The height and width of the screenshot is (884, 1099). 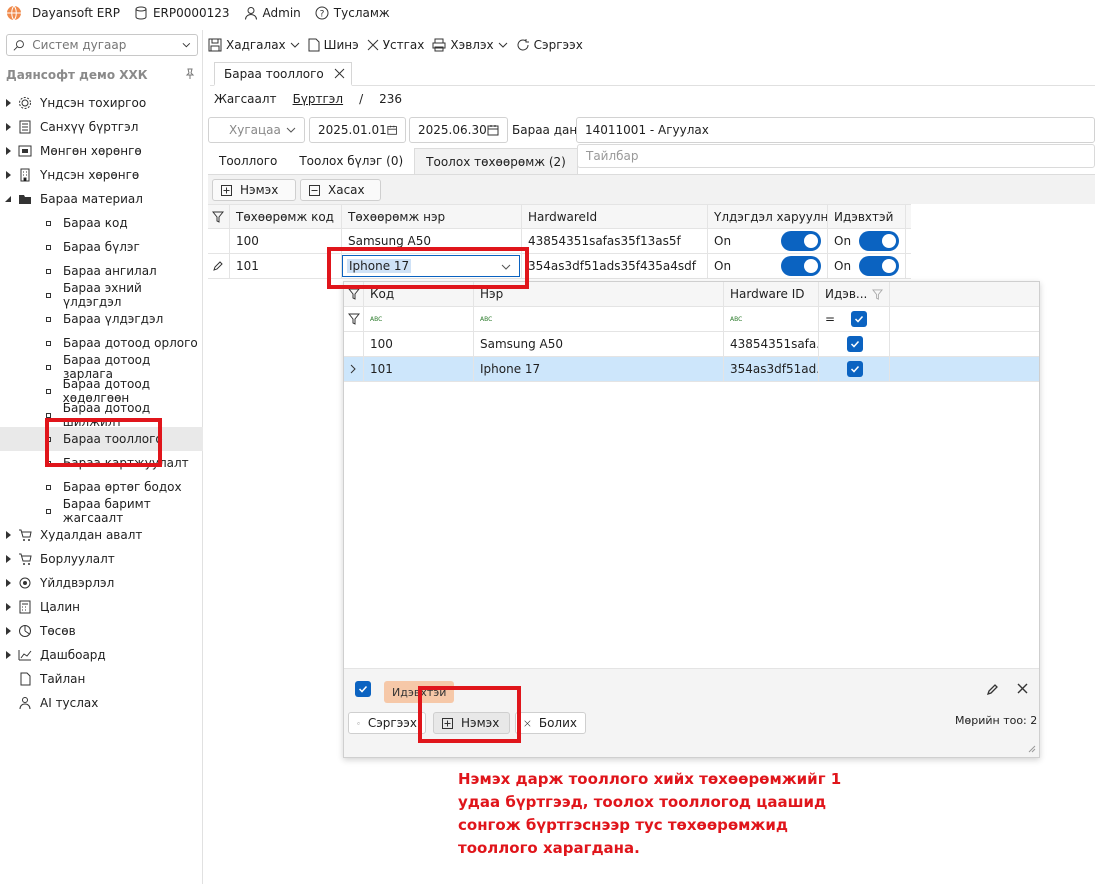 I want to click on name-filter-cell: ABC, so click(x=599, y=319).